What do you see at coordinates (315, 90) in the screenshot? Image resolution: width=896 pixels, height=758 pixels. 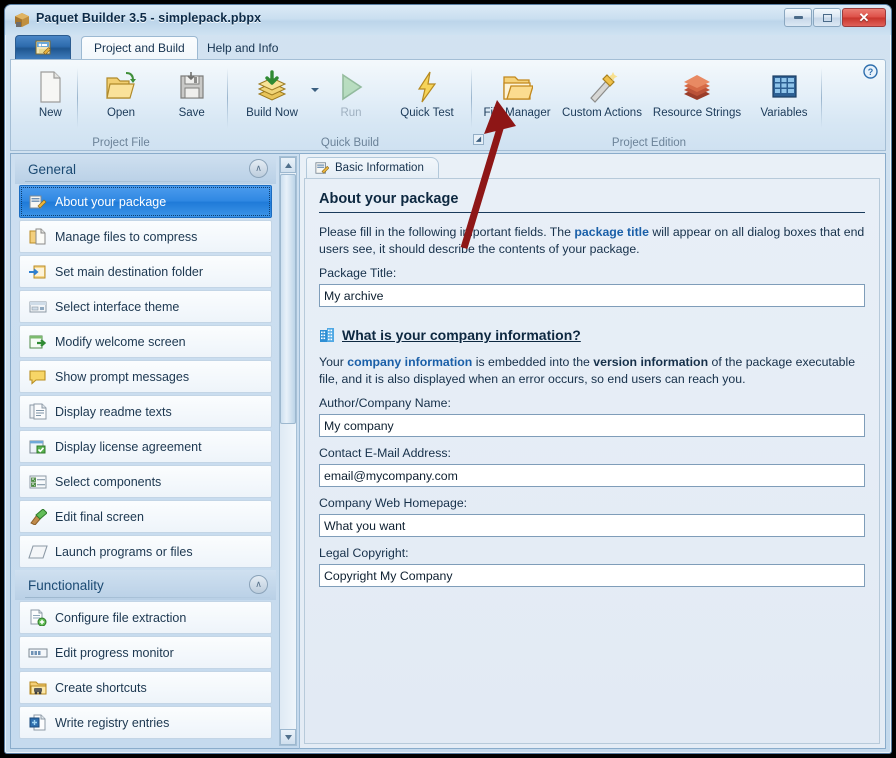 I see `chevron-down-icon` at bounding box center [315, 90].